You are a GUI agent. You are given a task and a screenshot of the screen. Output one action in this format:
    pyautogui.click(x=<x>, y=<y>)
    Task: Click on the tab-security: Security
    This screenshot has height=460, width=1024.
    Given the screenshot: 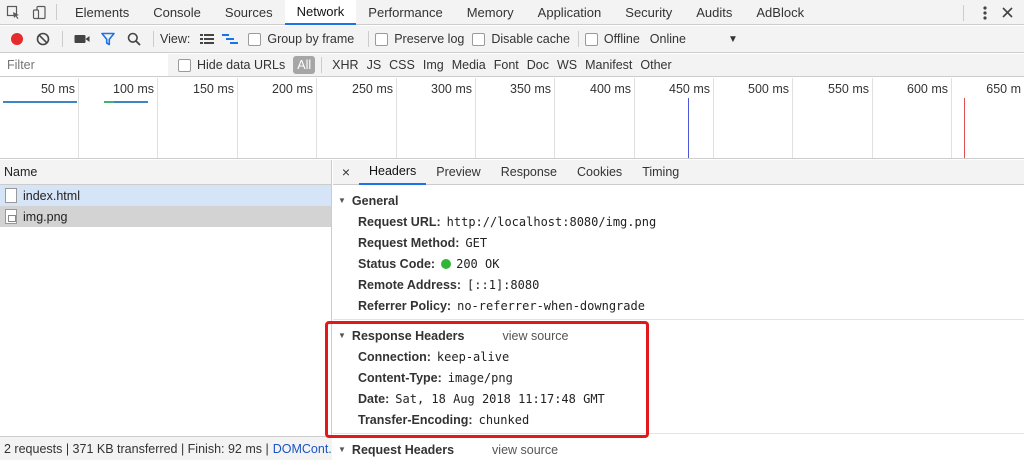 What is the action you would take?
    pyautogui.click(x=648, y=12)
    